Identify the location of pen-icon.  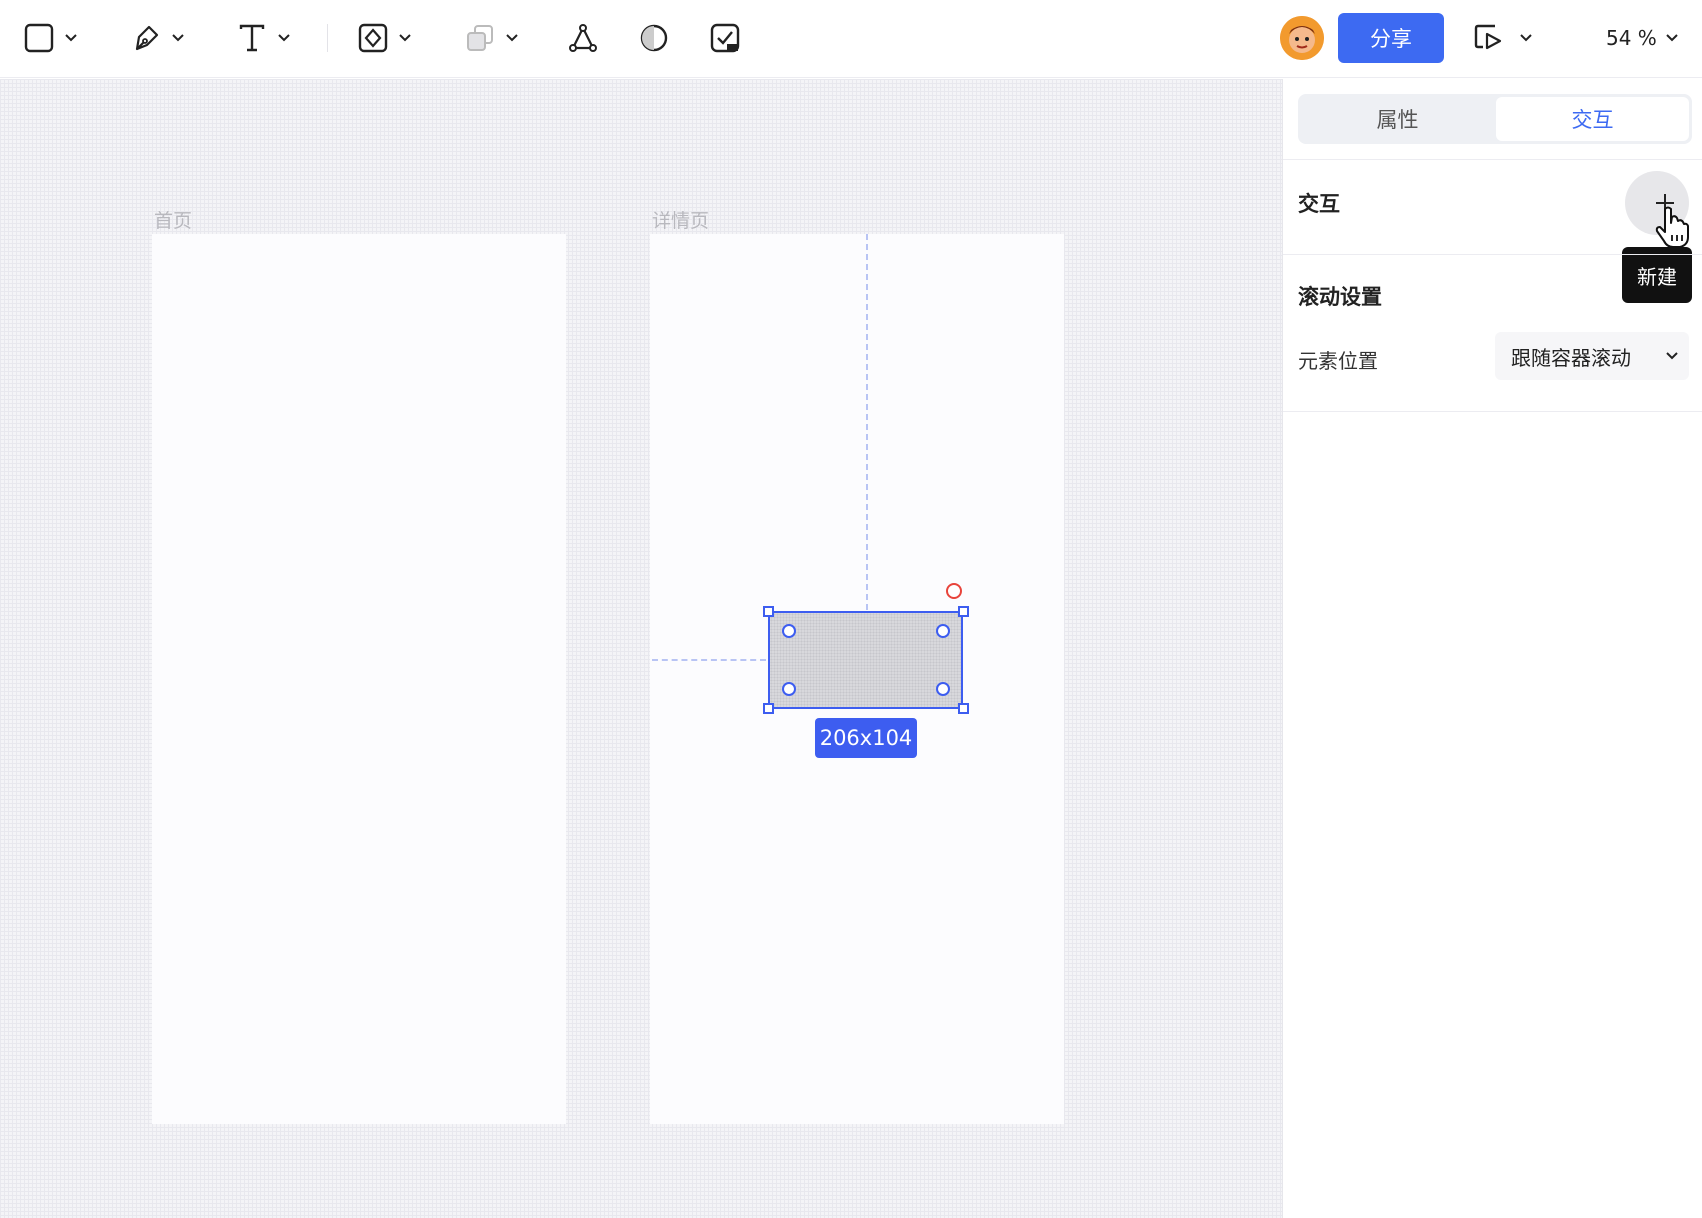
(147, 38).